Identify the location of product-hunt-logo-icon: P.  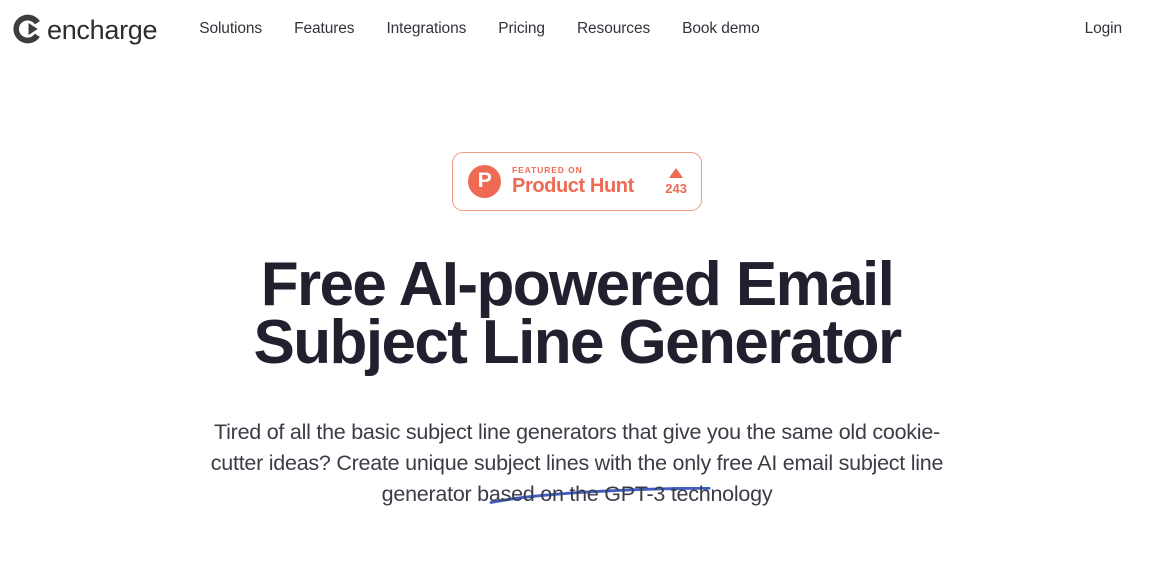
(484, 181).